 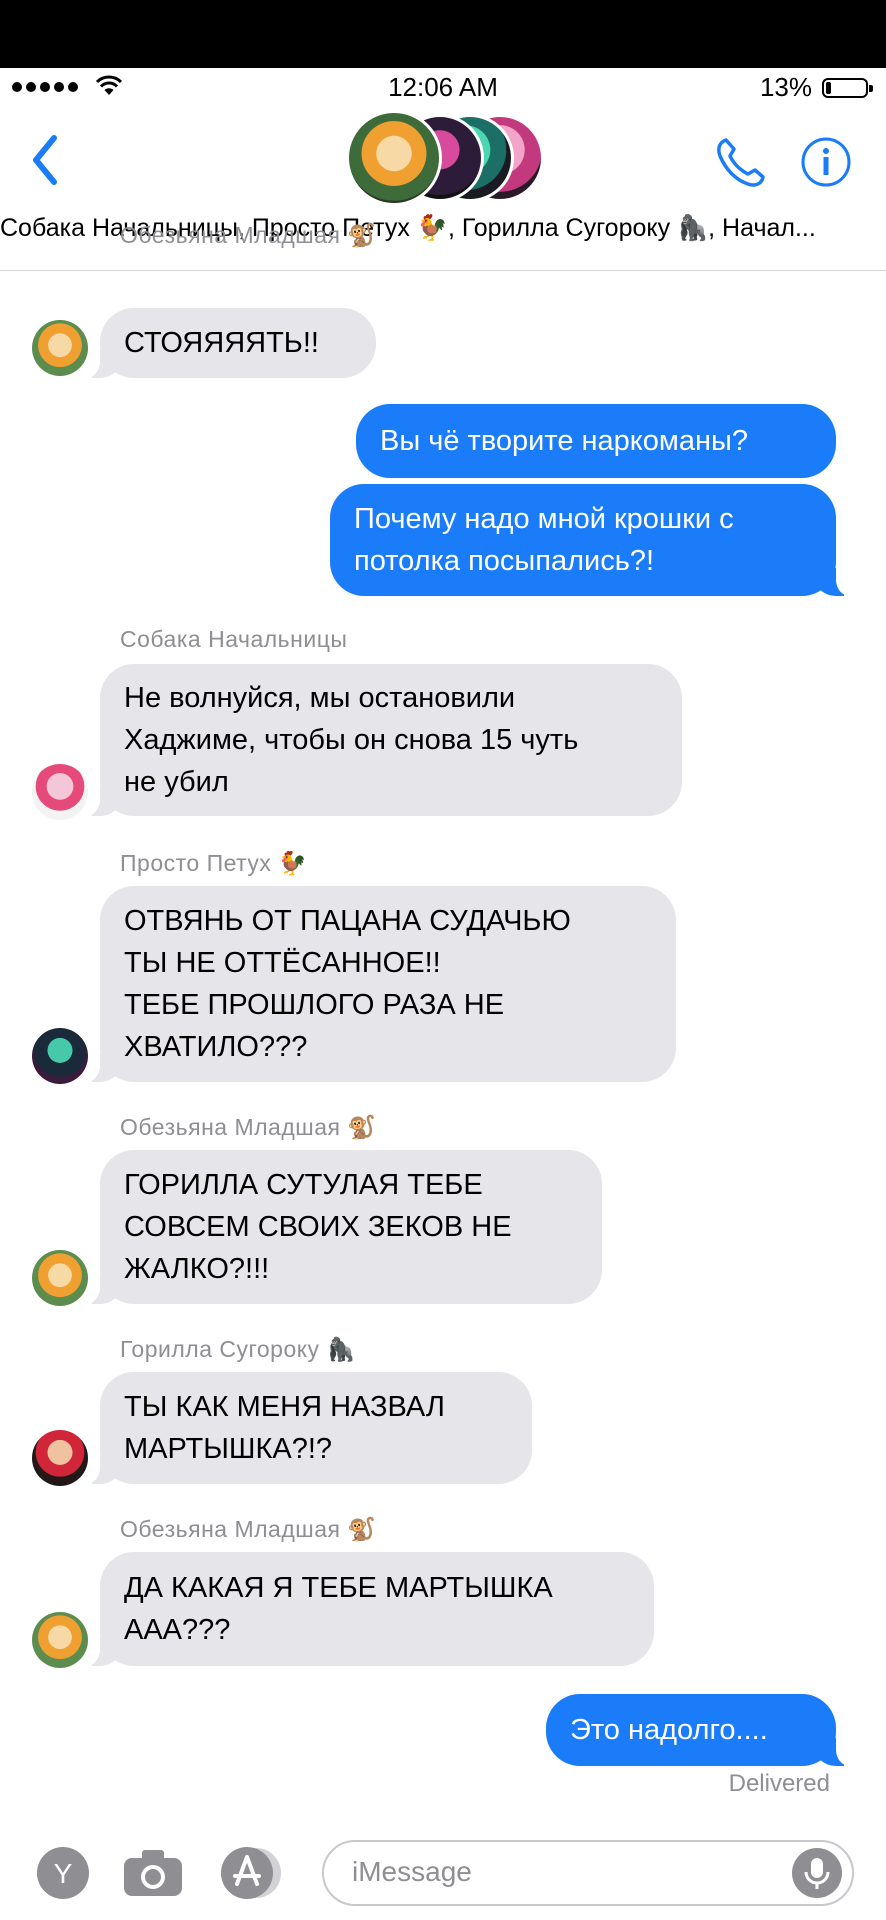 I want to click on battery-percentage: 13%, so click(x=785, y=87).